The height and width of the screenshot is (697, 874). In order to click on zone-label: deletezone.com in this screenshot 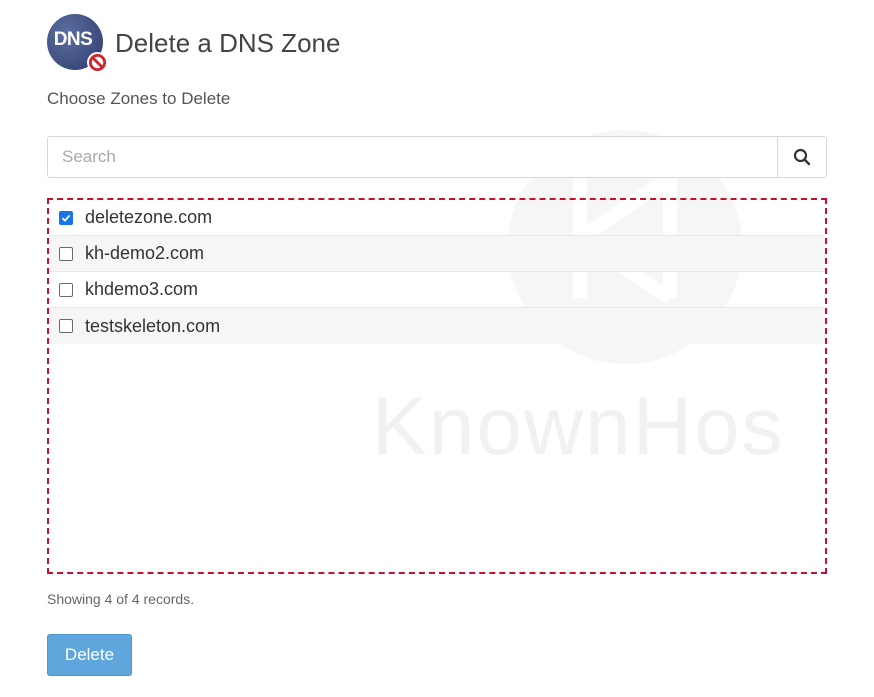, I will do `click(149, 217)`.